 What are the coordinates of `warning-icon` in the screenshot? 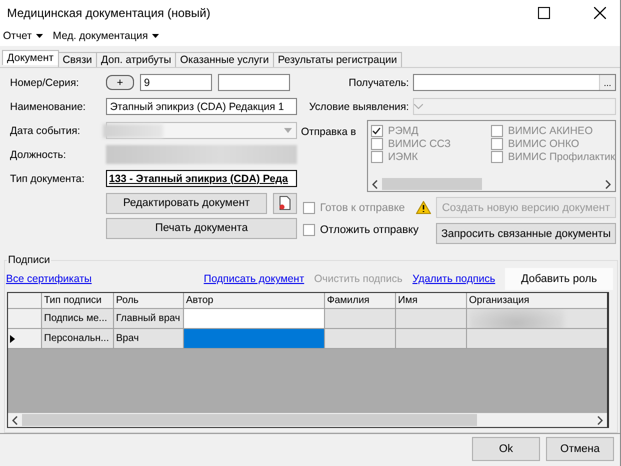 It's located at (423, 207).